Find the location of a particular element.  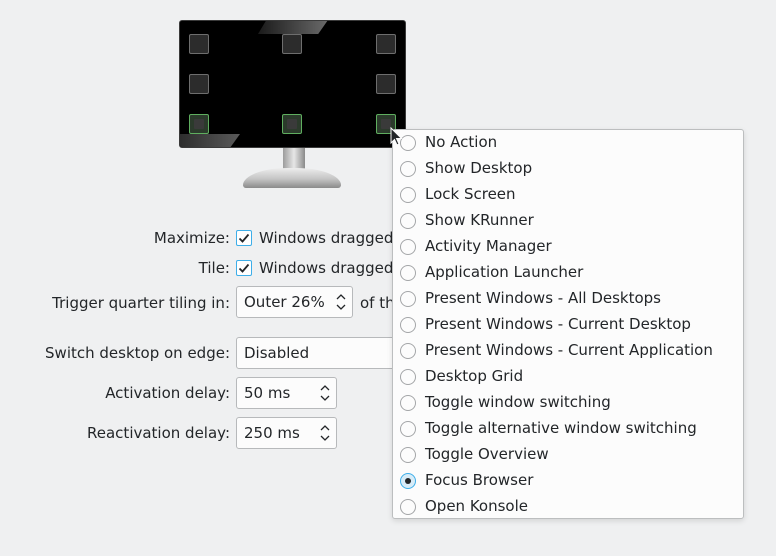

menu-item-label: Desktop Grid is located at coordinates (474, 376).